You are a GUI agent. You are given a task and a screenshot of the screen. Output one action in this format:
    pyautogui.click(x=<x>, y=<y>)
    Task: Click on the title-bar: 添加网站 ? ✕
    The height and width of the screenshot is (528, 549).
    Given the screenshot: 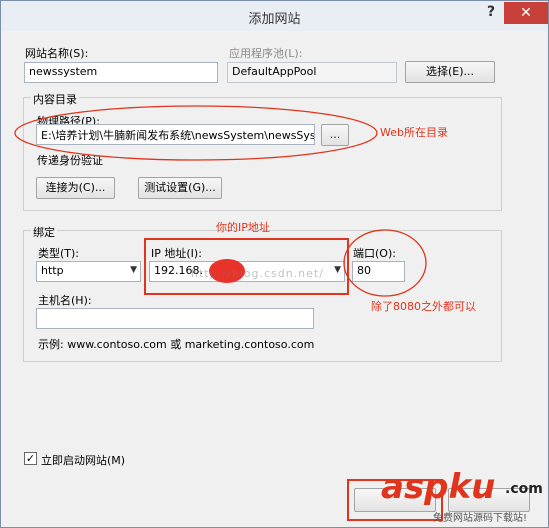 What is the action you would take?
    pyautogui.click(x=274, y=16)
    